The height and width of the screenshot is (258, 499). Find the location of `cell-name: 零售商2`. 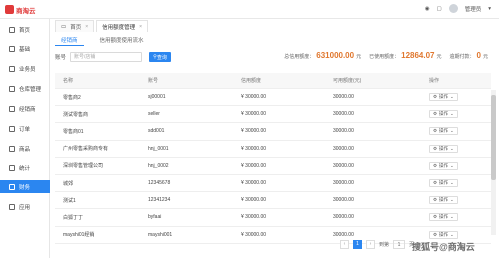

cell-name: 零售商2 is located at coordinates (72, 97).